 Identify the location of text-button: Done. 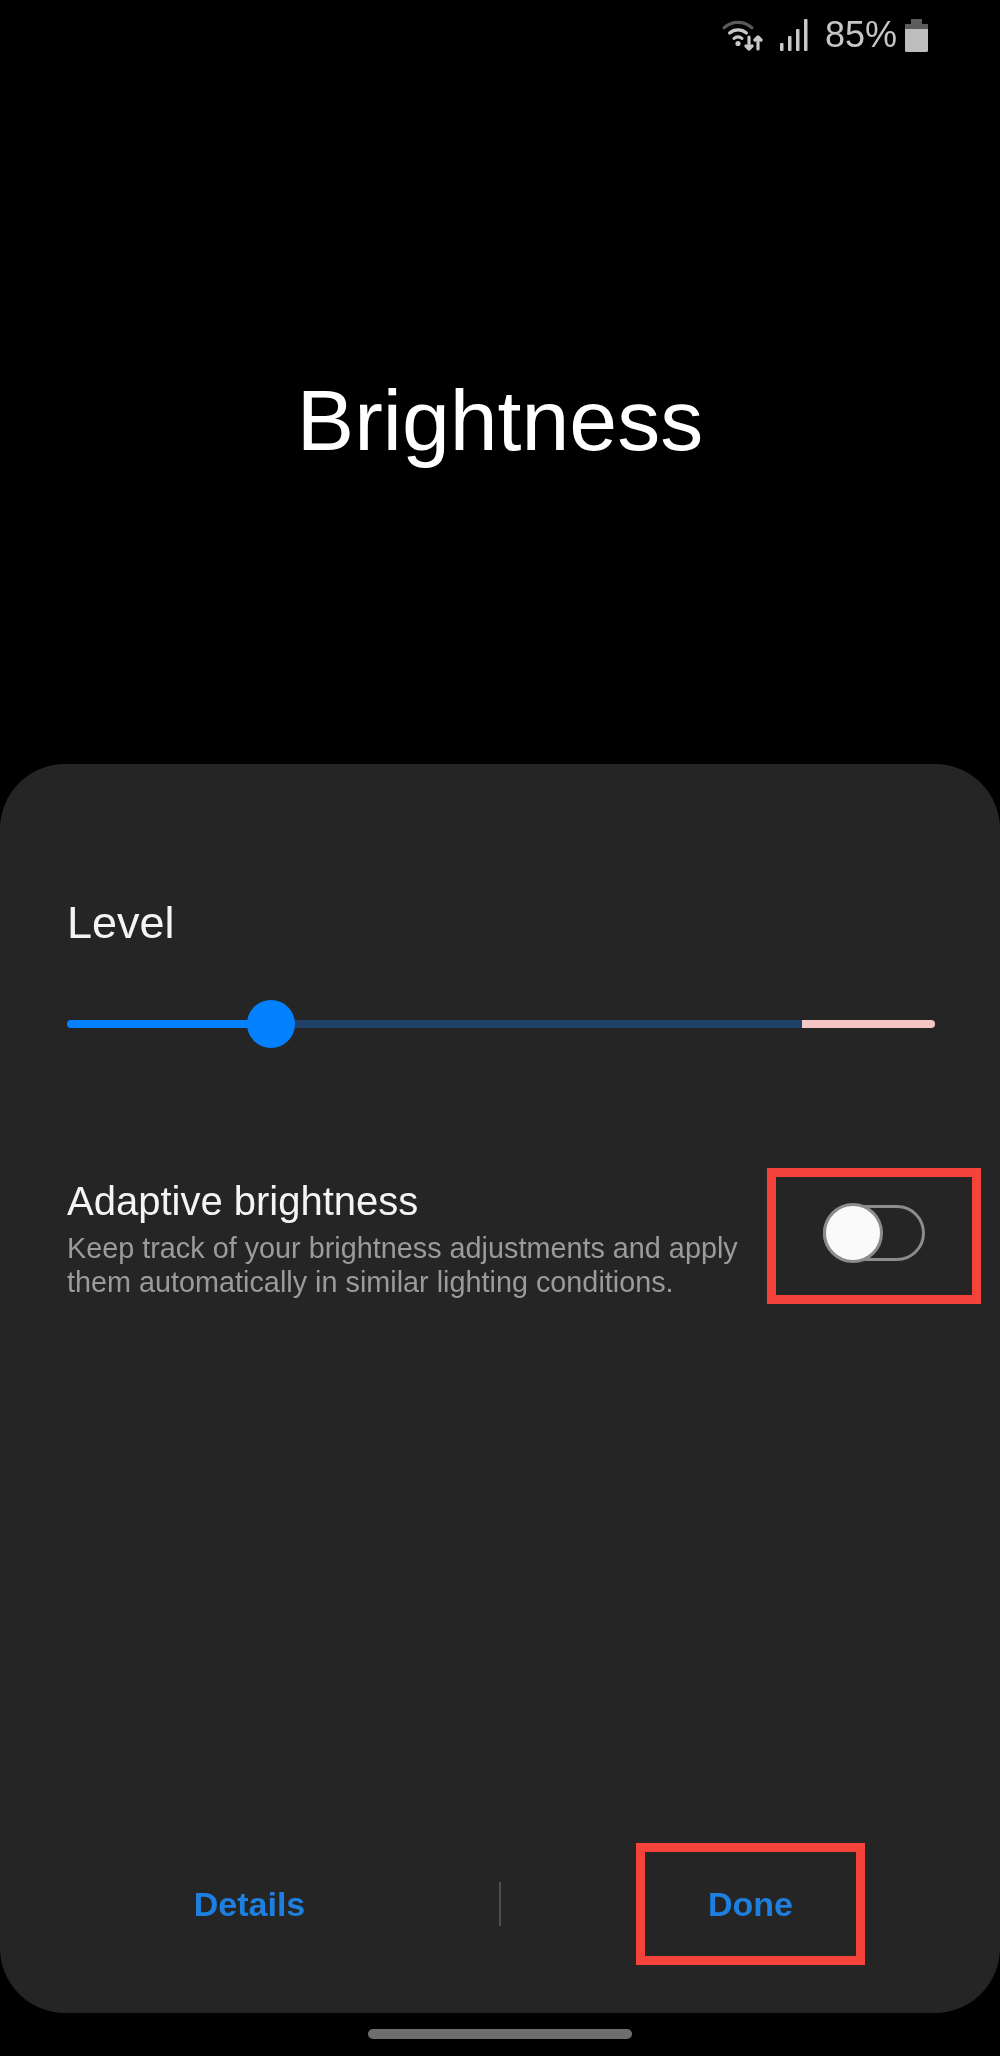
(750, 1904).